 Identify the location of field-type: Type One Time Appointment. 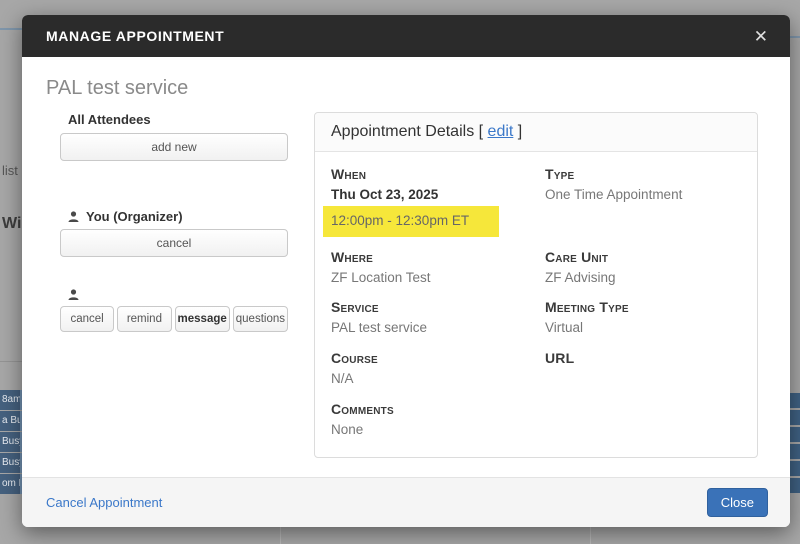
(643, 201).